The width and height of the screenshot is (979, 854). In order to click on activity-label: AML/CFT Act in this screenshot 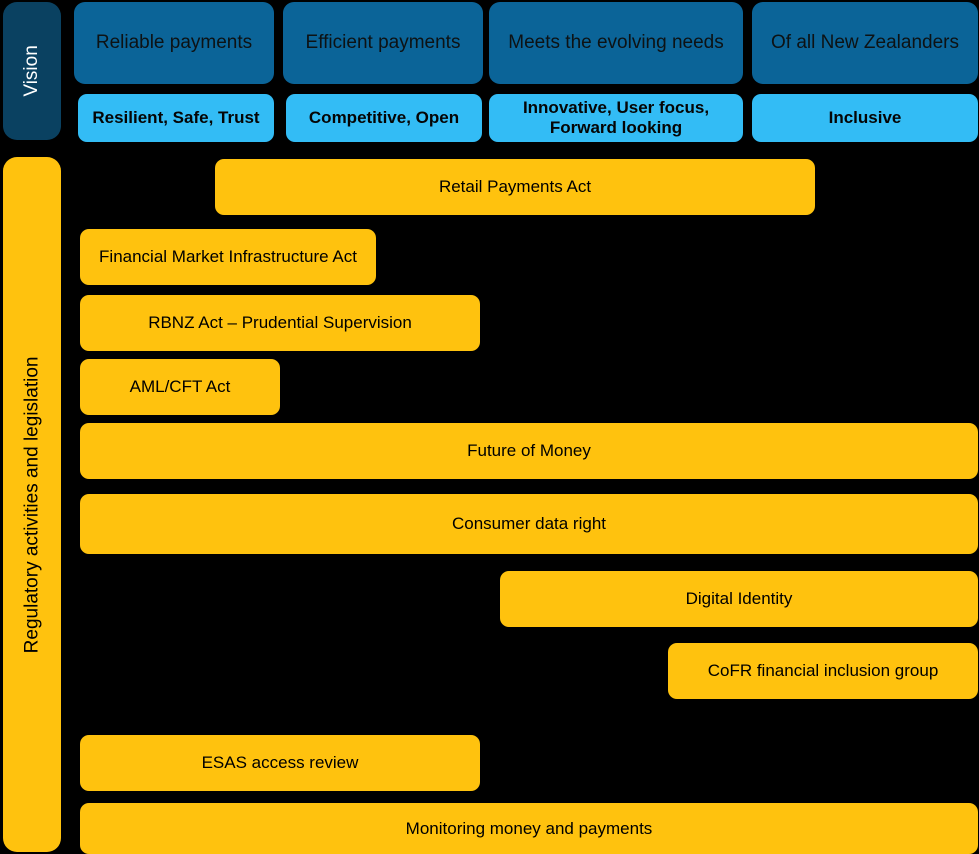, I will do `click(180, 387)`.